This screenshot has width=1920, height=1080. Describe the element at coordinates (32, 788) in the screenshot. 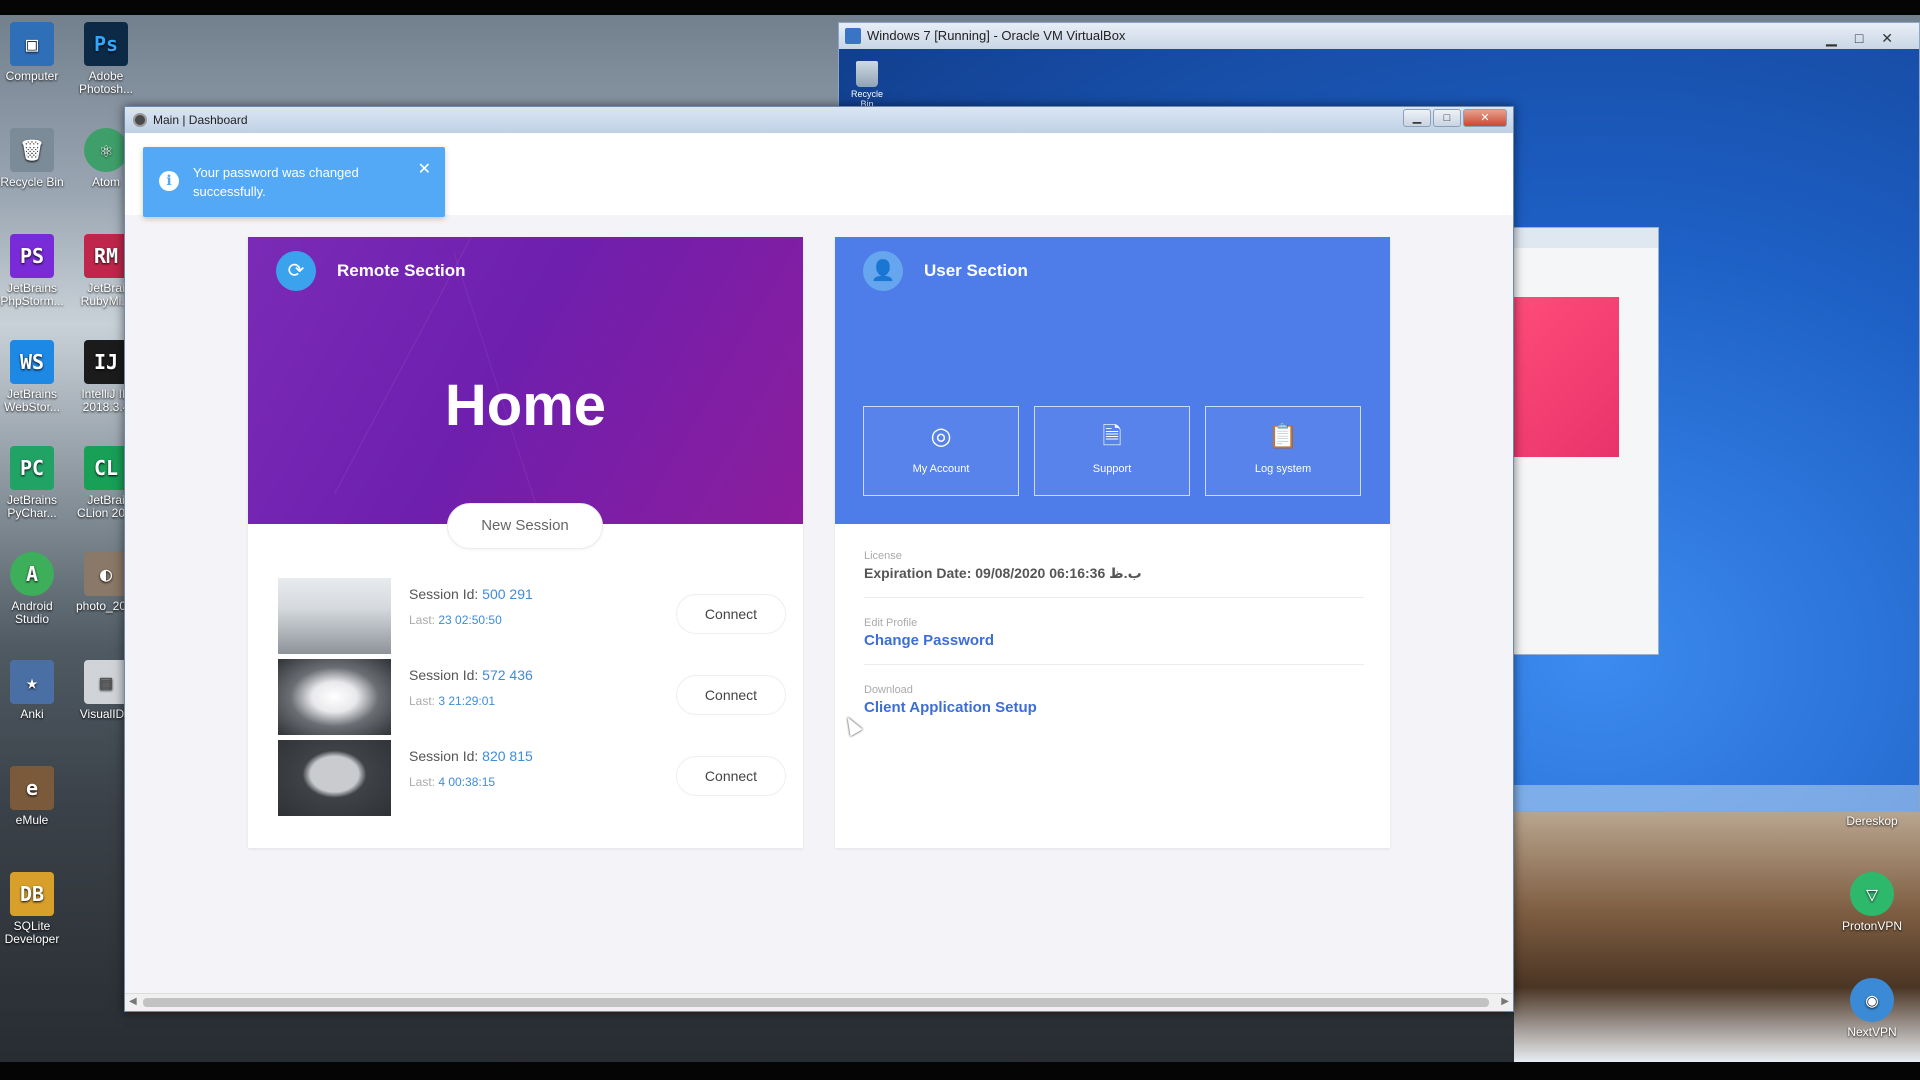

I see `emule-icon: e` at that location.